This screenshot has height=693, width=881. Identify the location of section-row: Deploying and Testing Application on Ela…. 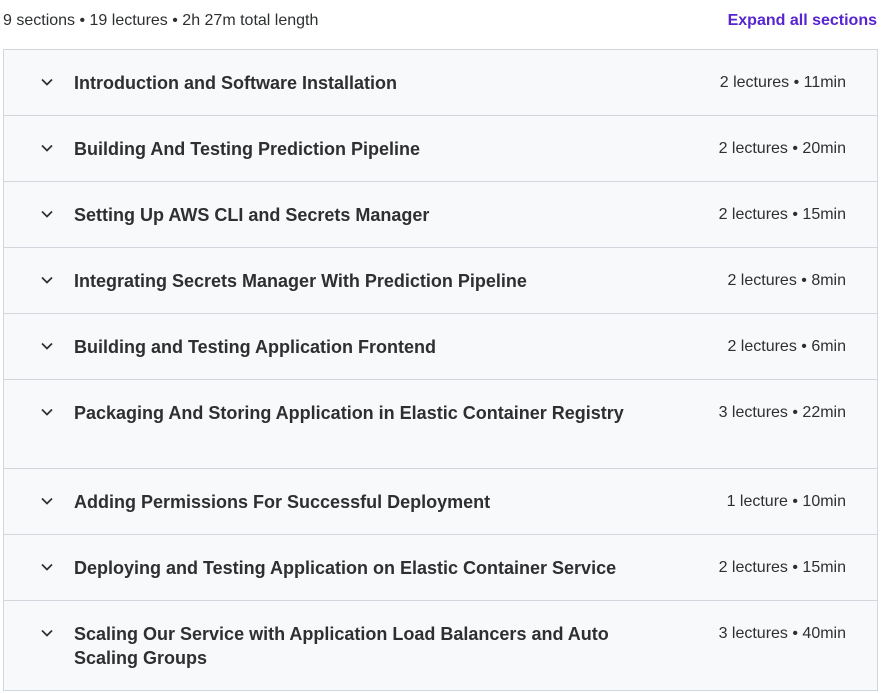
(440, 568).